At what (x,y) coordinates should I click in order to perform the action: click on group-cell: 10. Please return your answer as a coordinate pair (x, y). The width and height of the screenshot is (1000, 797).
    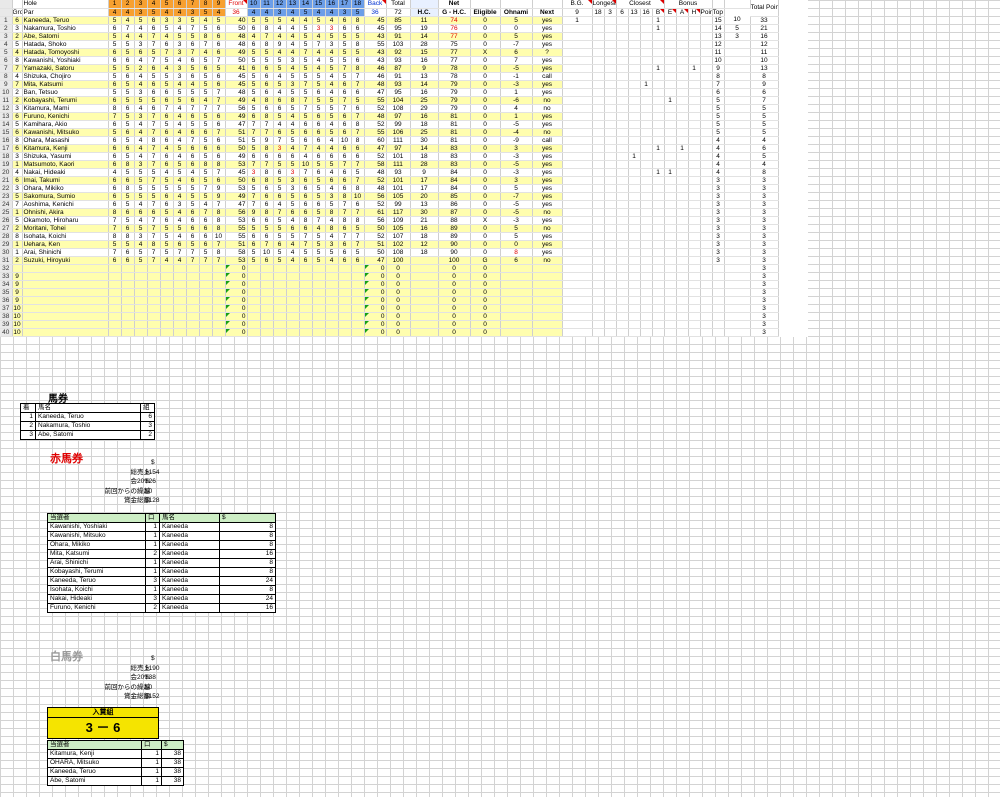
    Looking at the image, I should click on (17, 324).